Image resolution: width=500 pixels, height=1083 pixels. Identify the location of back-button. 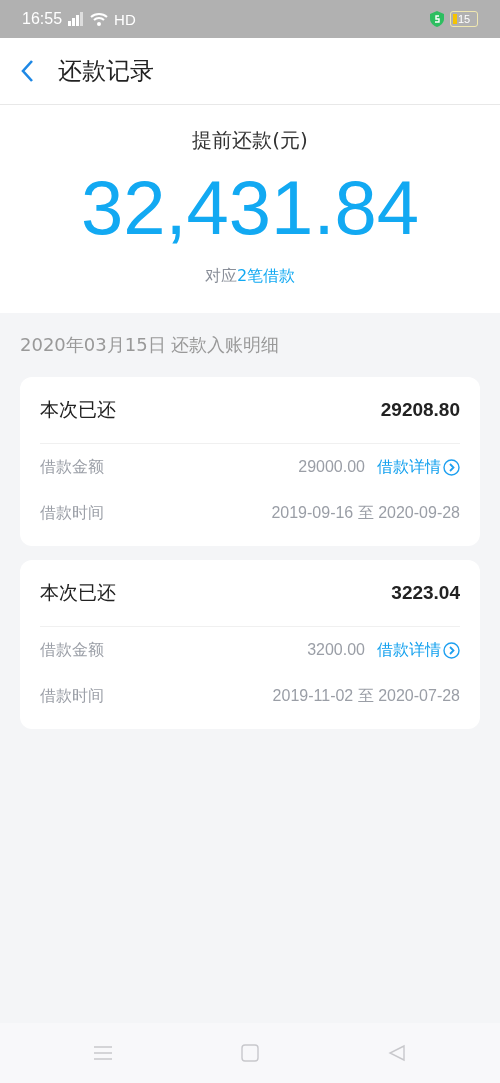
(27, 71).